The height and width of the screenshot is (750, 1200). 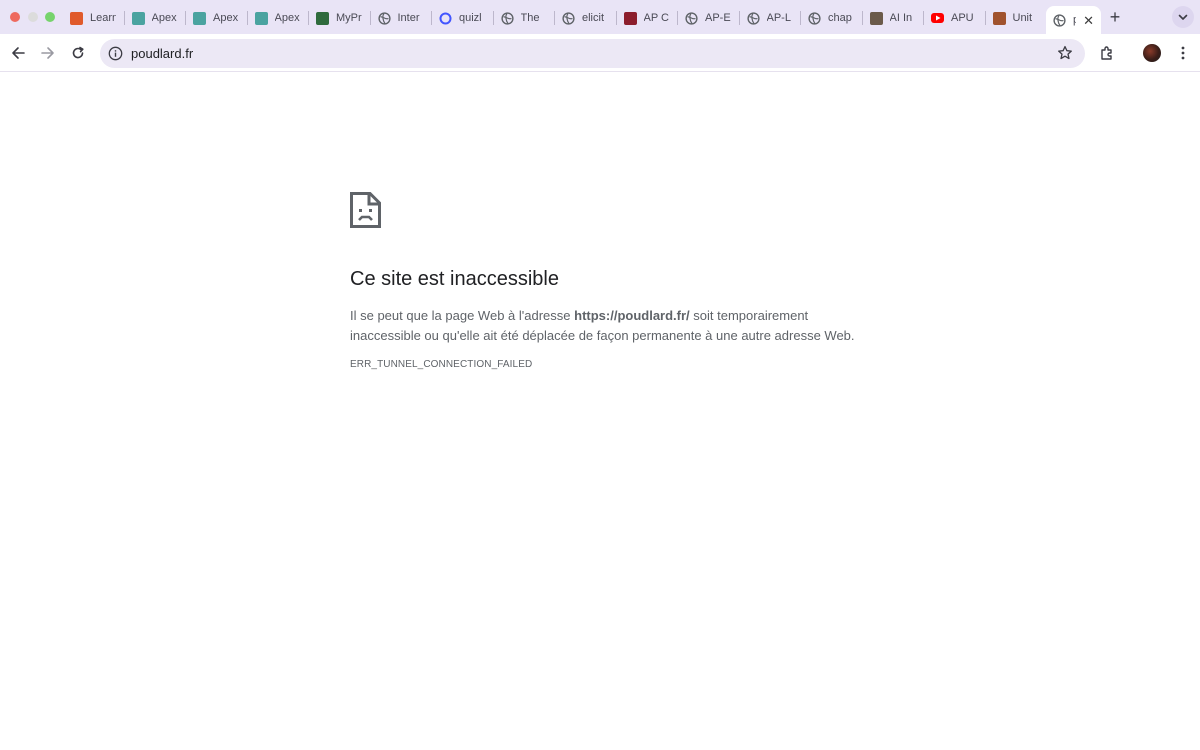 I want to click on tab-title: Learn, so click(x=103, y=18).